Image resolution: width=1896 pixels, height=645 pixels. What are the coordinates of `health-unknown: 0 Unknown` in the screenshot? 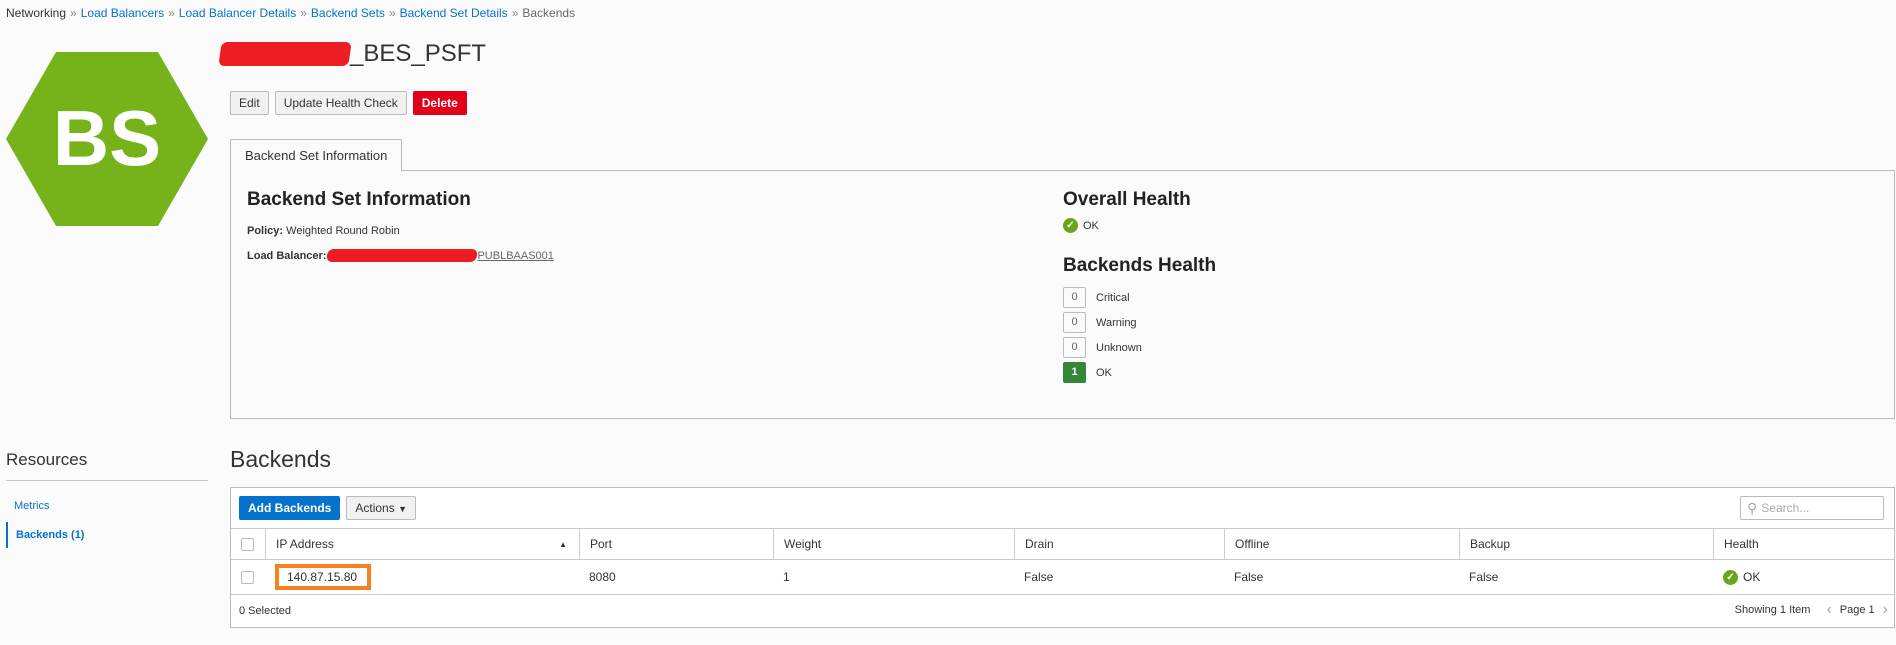 It's located at (1102, 347).